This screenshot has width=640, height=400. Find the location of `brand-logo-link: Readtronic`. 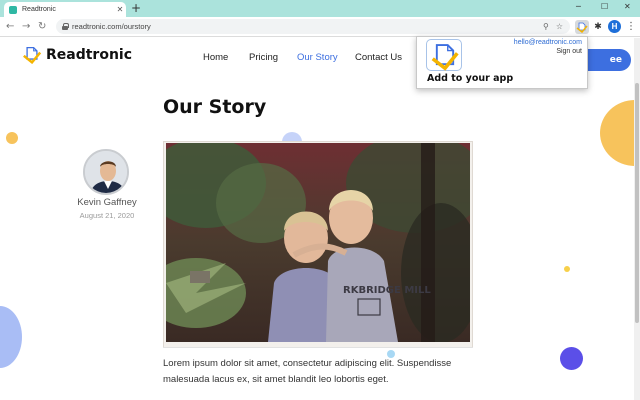

brand-logo-link: Readtronic is located at coordinates (77, 55).